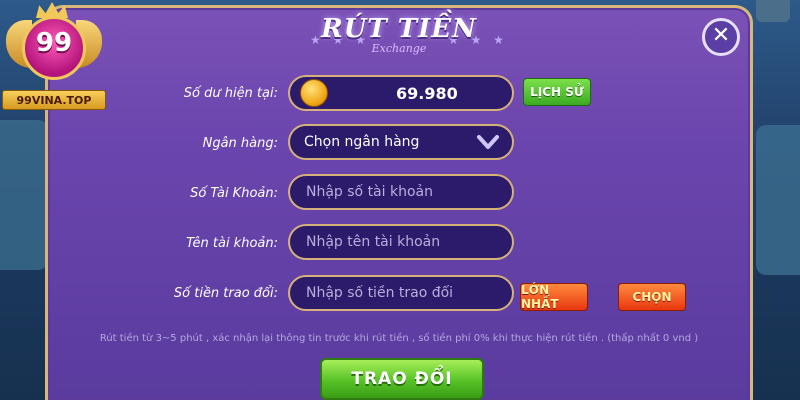  Describe the element at coordinates (54, 43) in the screenshot. I see `logo-number: 99` at that location.